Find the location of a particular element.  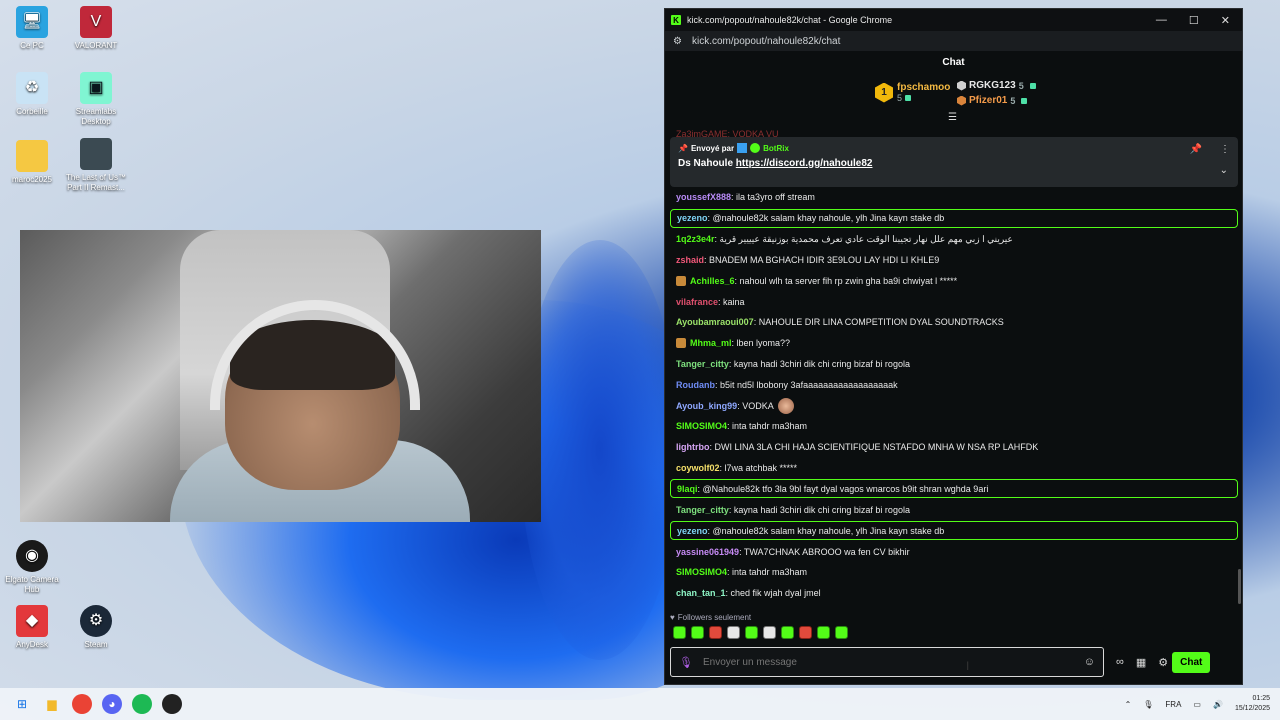

chat-message: youssefX888: ila ta3yro off stream is located at coordinates (954, 197).